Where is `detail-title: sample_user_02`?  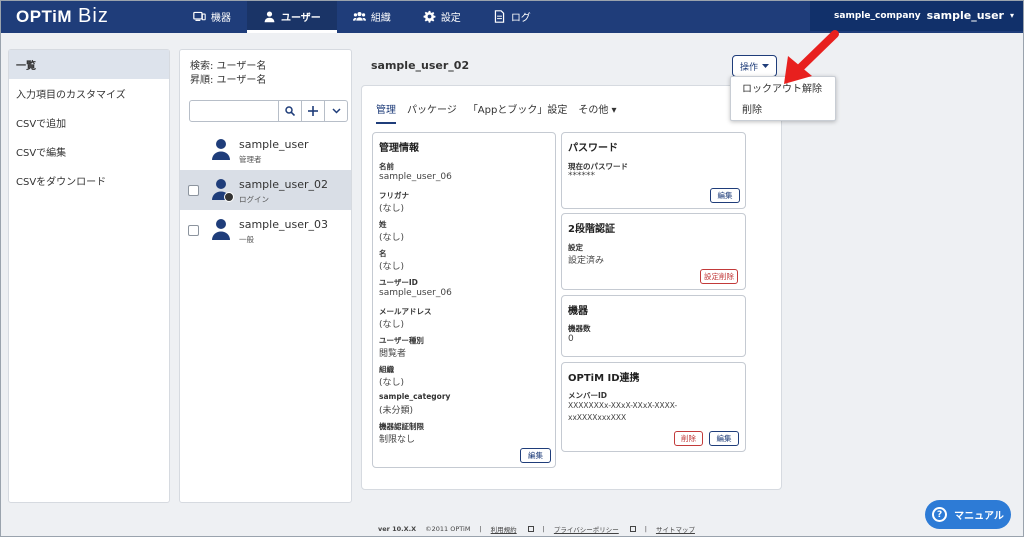 detail-title: sample_user_02 is located at coordinates (420, 65).